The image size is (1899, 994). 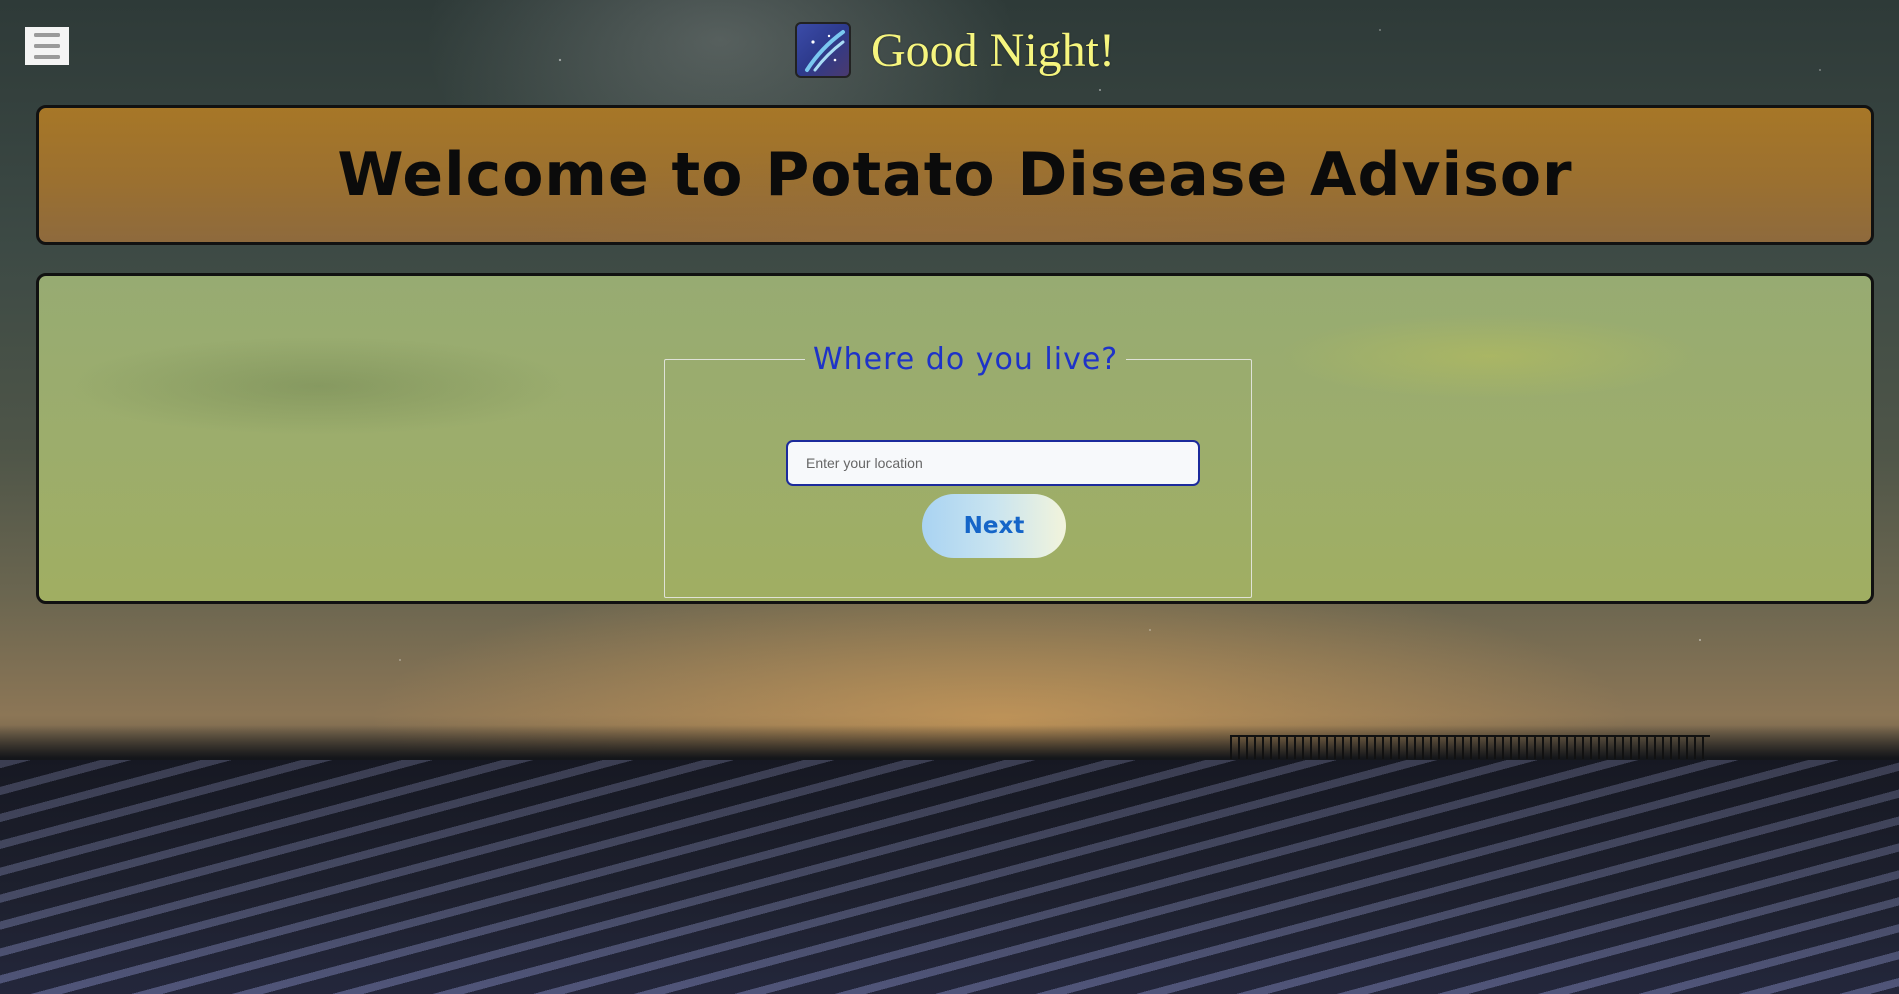 What do you see at coordinates (993, 50) in the screenshot?
I see `greeting-text: Good Night!` at bounding box center [993, 50].